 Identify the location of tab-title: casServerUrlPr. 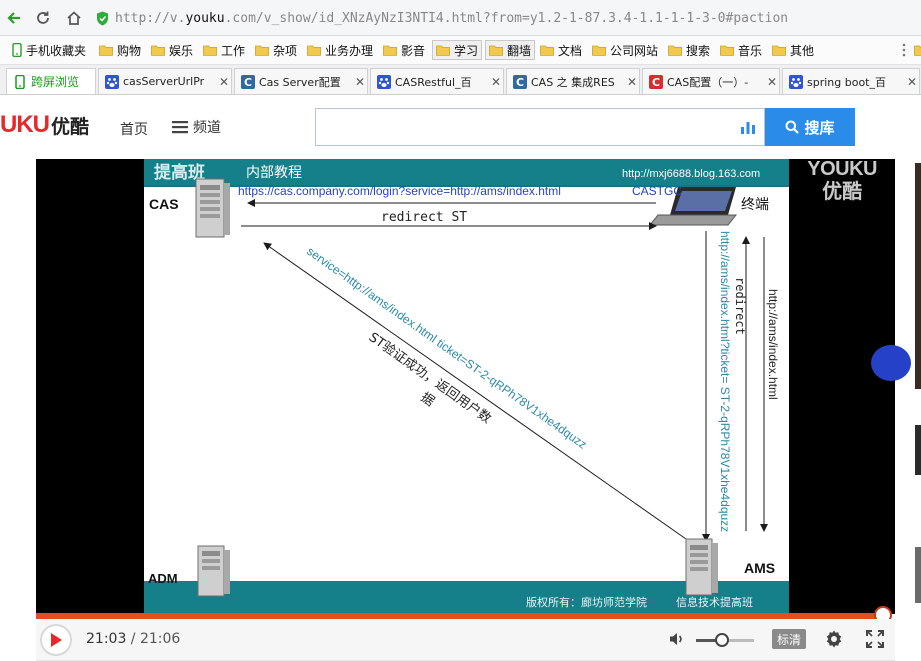
(164, 81).